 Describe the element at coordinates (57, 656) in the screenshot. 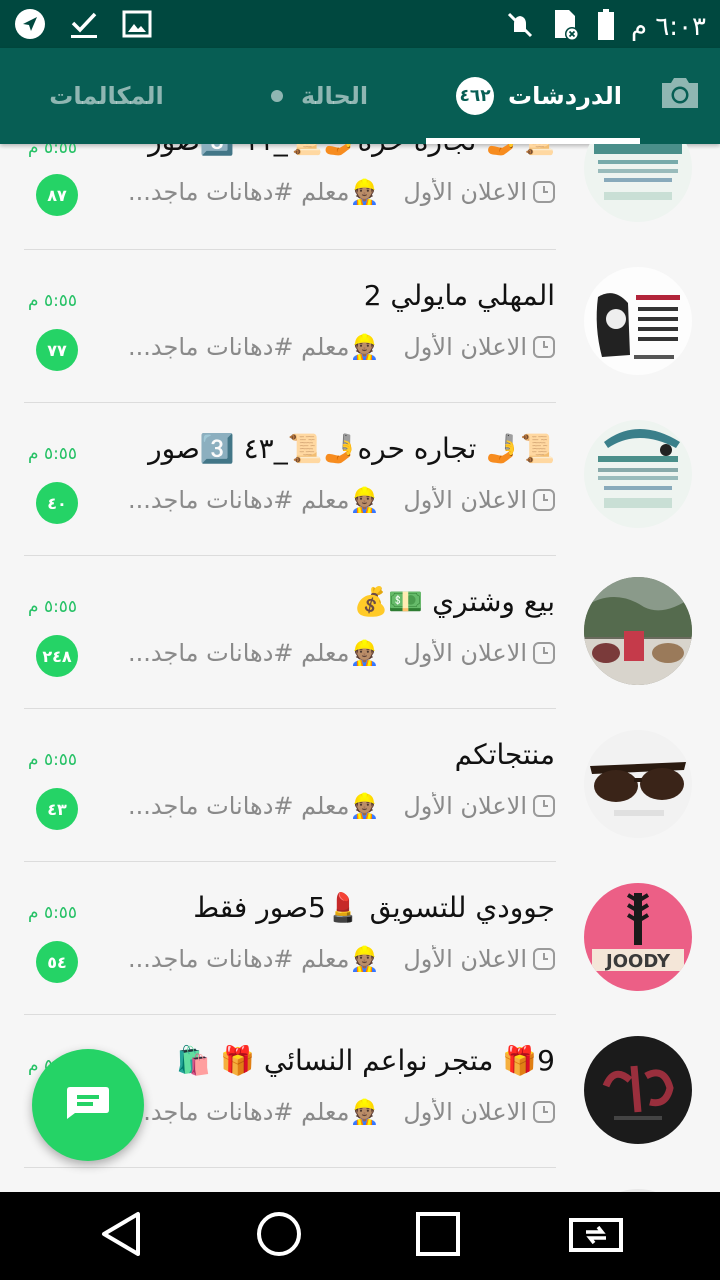

I see `unread-count-badge: ٢٤٨` at that location.